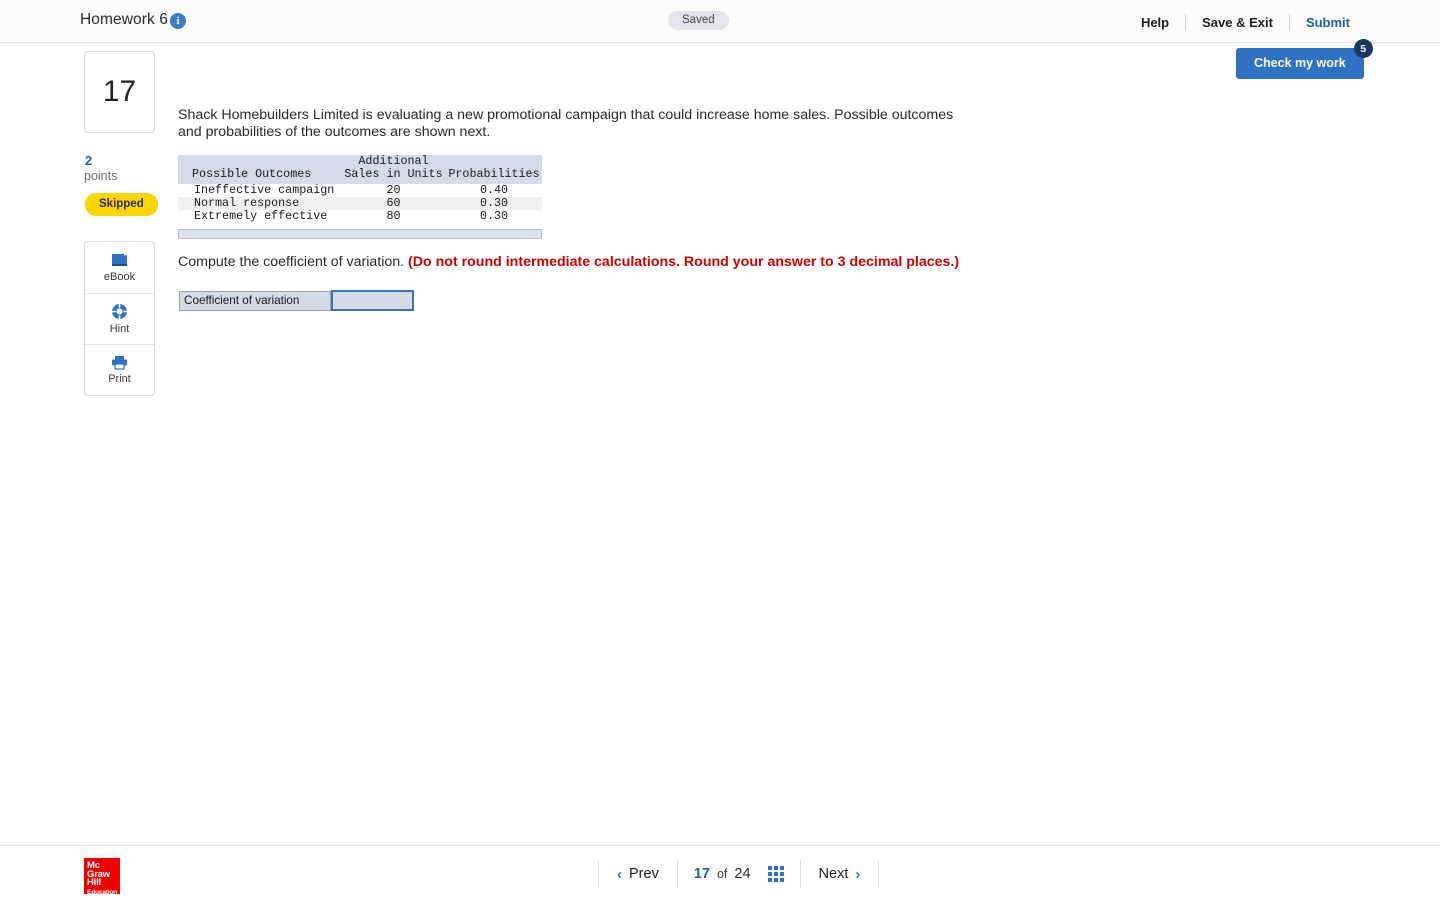 This screenshot has height=900, width=1440. Describe the element at coordinates (124, 19) in the screenshot. I see `page-title: Homework 6` at that location.